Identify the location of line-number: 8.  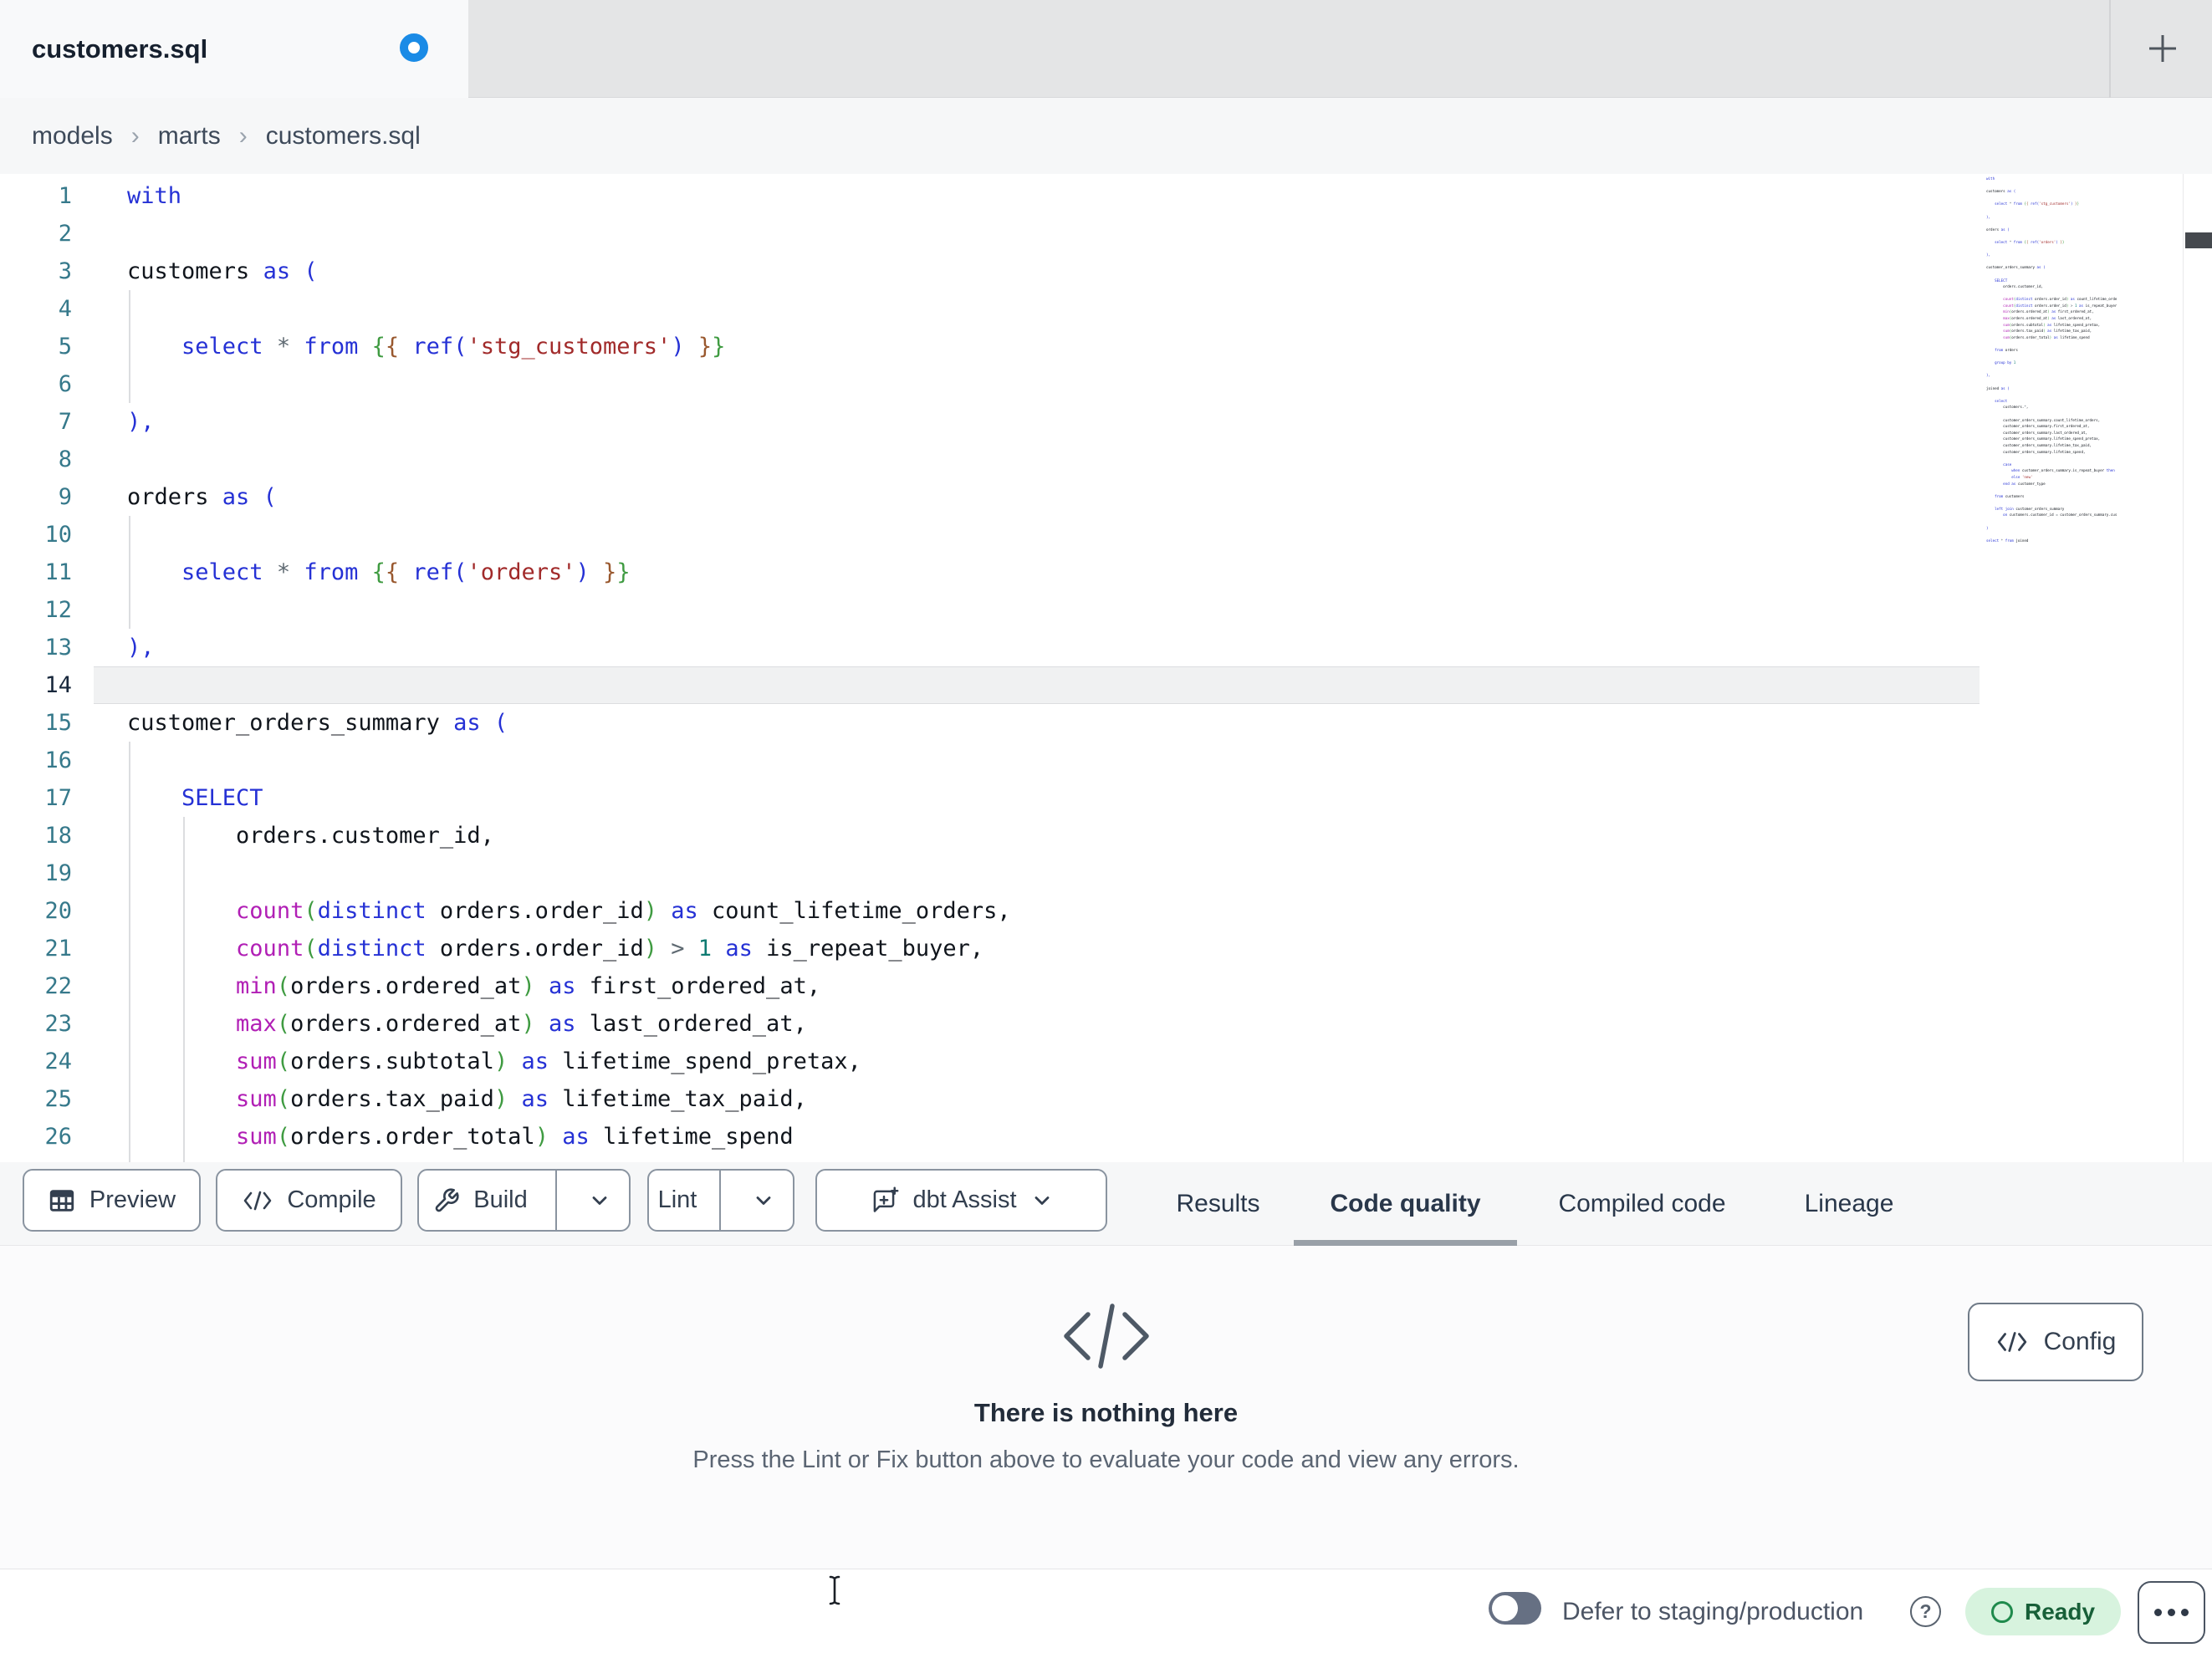
(65, 459).